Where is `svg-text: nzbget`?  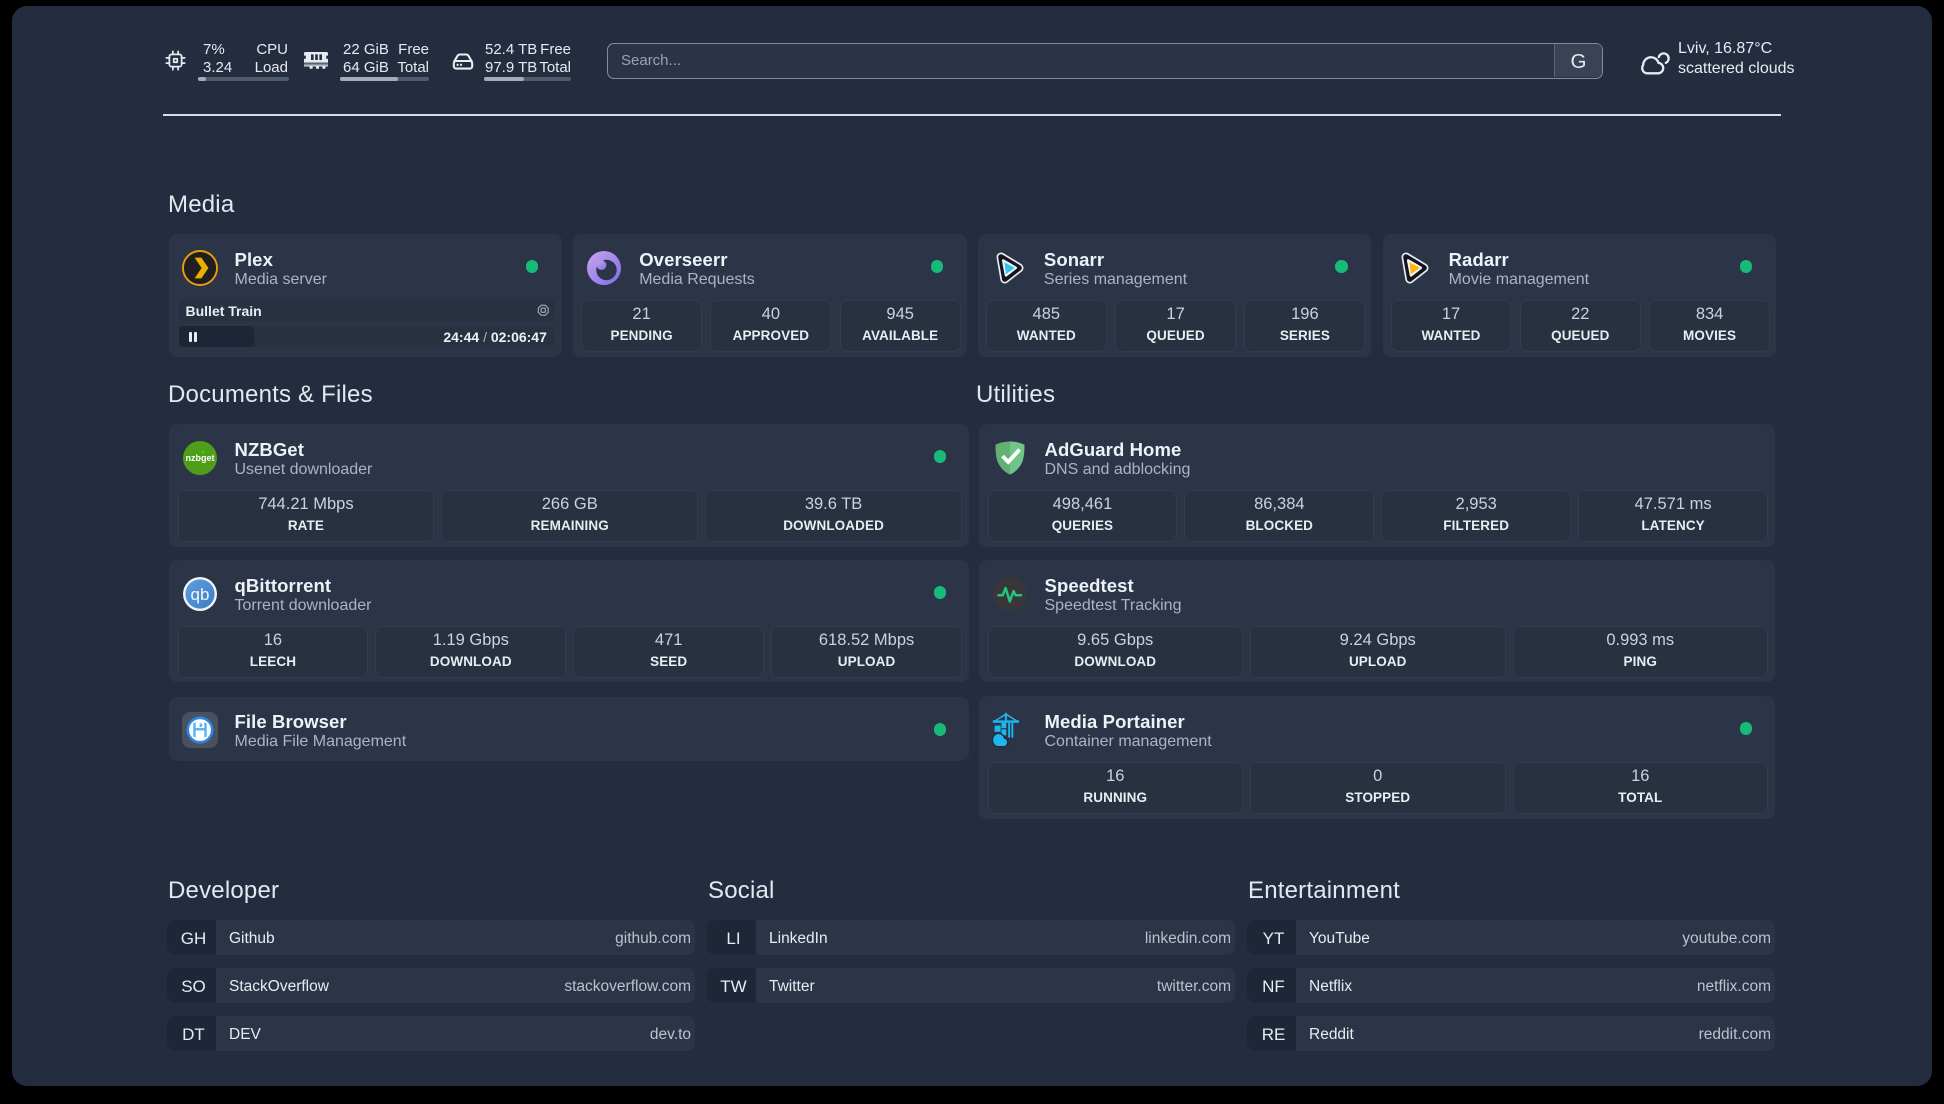 svg-text: nzbget is located at coordinates (199, 458).